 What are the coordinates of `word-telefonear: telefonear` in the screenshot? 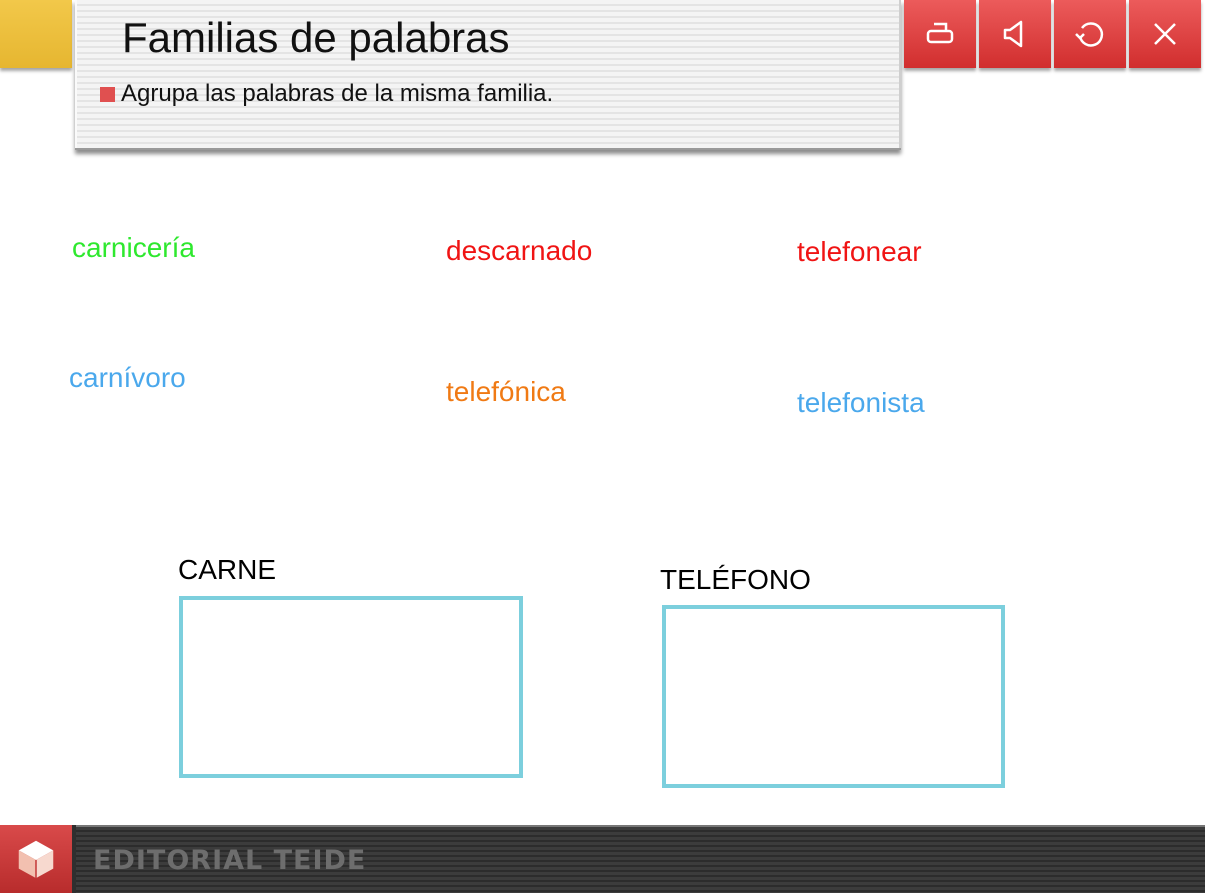 It's located at (859, 252).